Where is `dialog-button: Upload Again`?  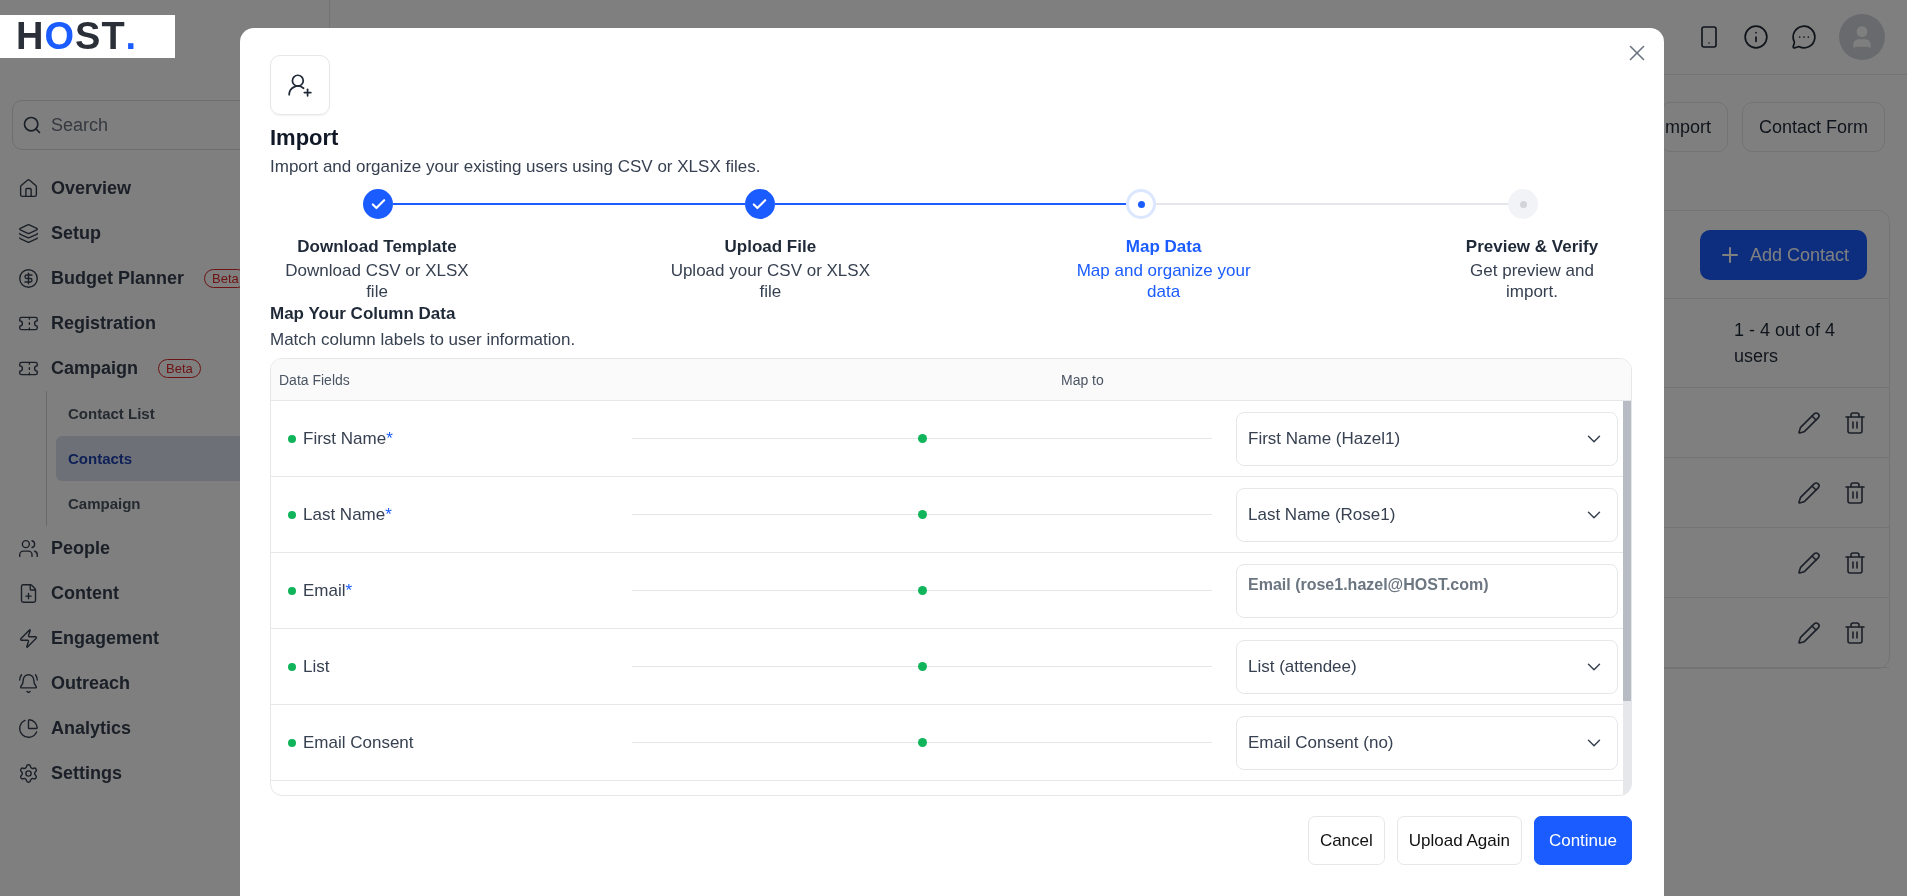 dialog-button: Upload Again is located at coordinates (1459, 840).